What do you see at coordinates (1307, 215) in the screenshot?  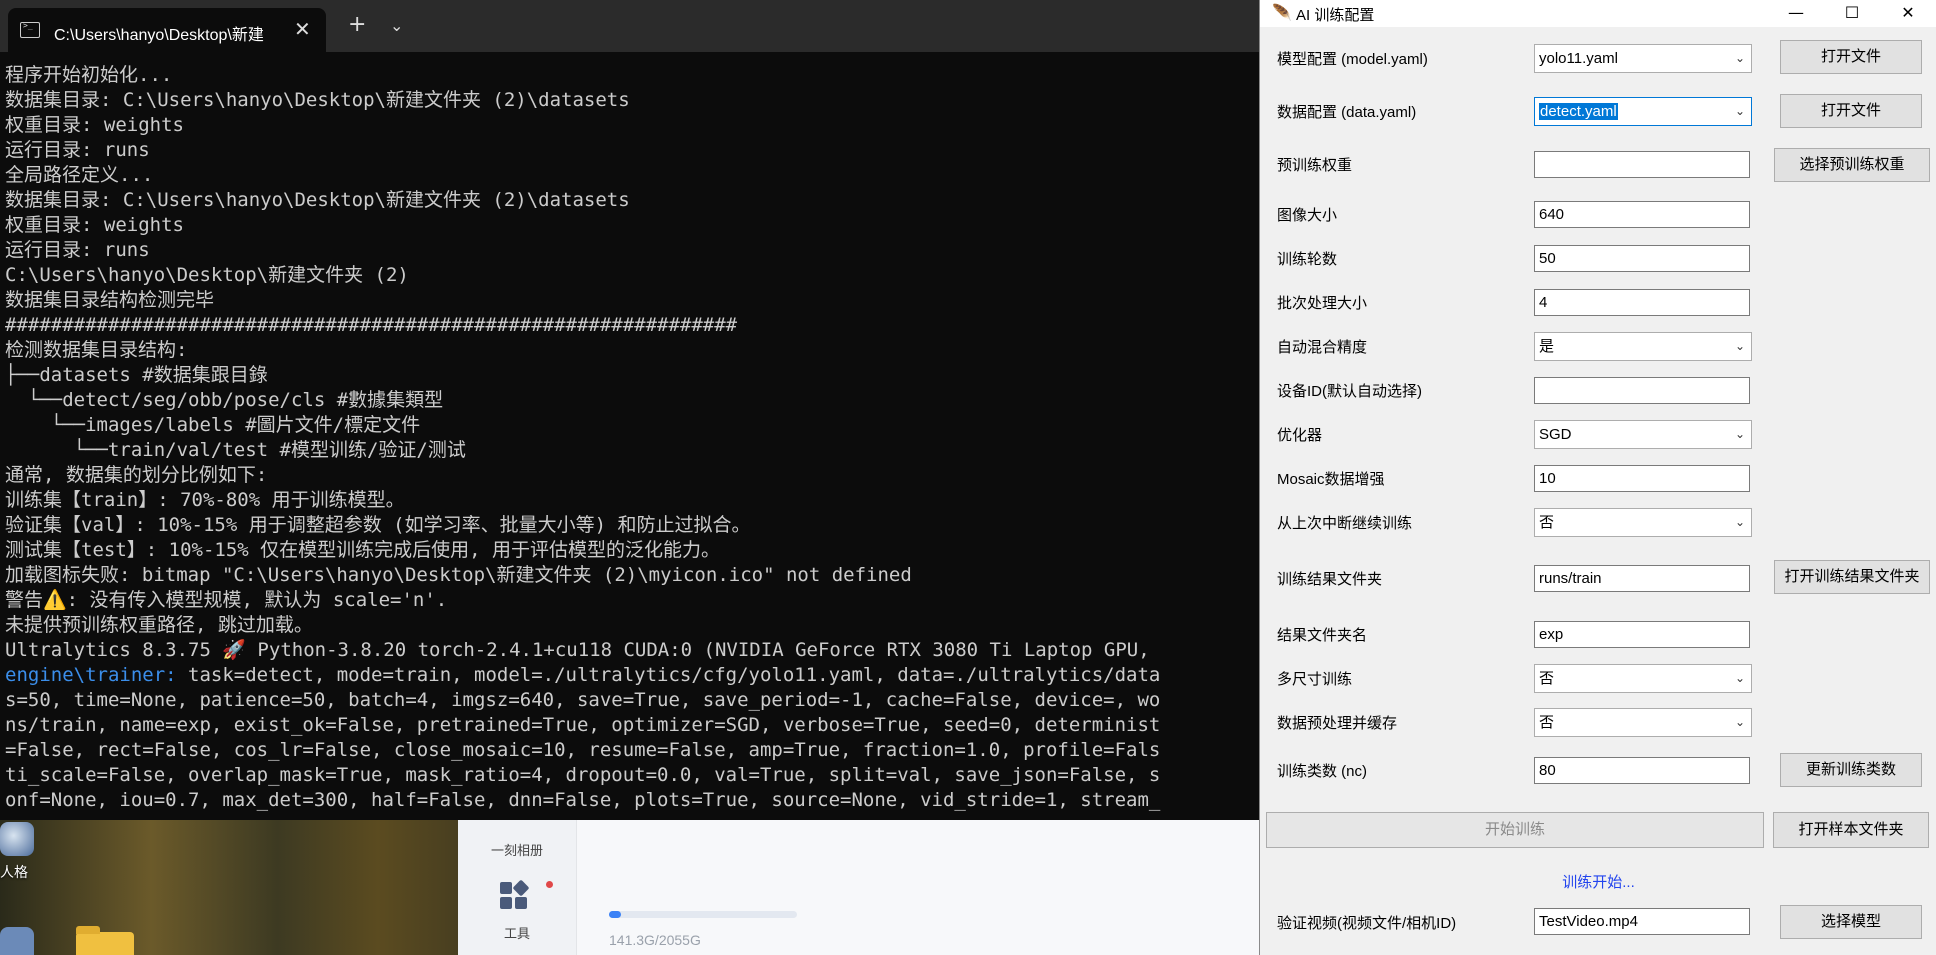 I see `field-label: 图像大小` at bounding box center [1307, 215].